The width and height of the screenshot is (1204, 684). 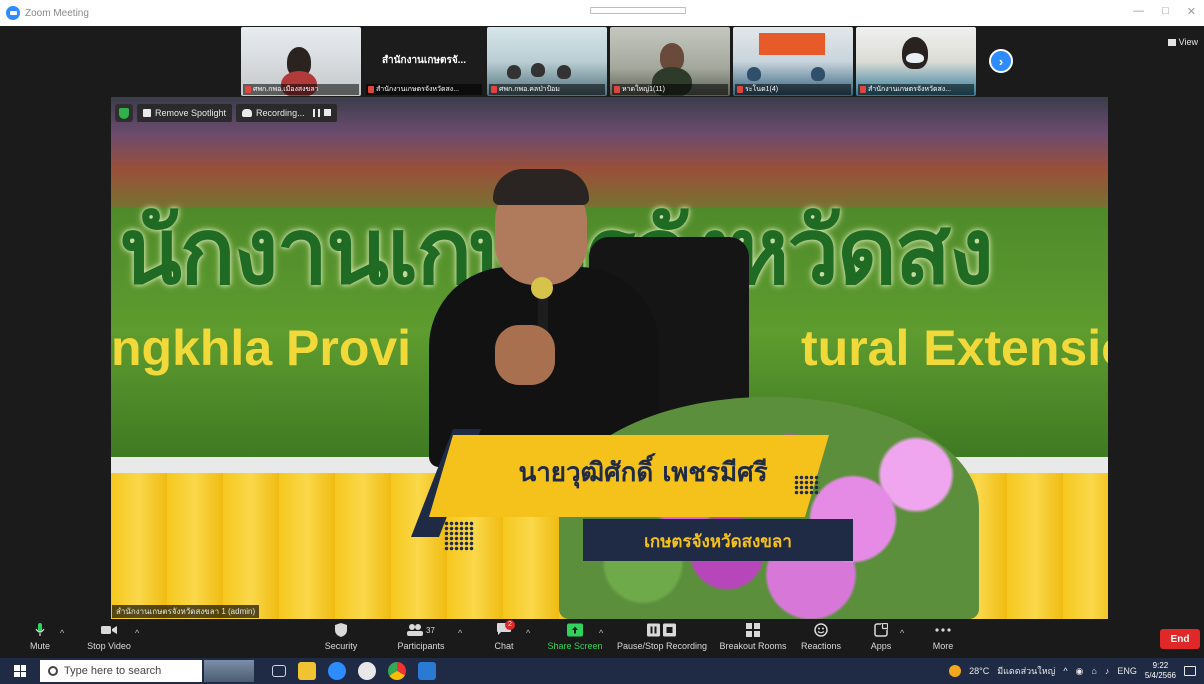 What do you see at coordinates (575, 630) in the screenshot?
I see `share-arrow-icon` at bounding box center [575, 630].